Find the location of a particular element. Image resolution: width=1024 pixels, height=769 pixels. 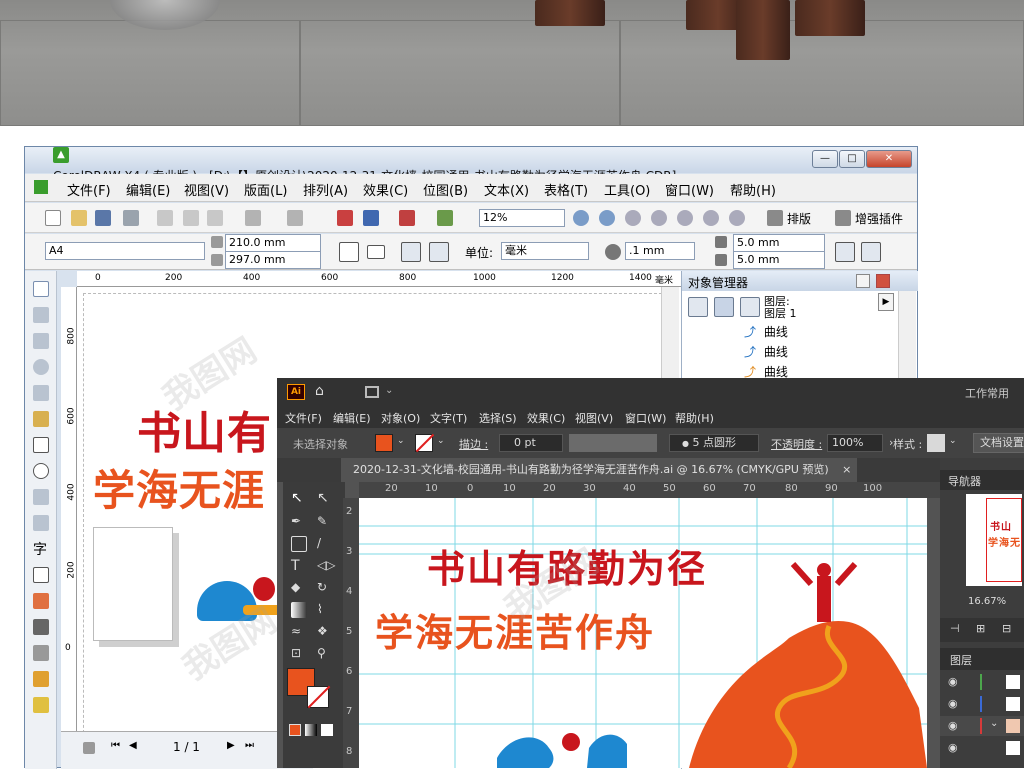

ellipse-tool-icon is located at coordinates (41, 471).